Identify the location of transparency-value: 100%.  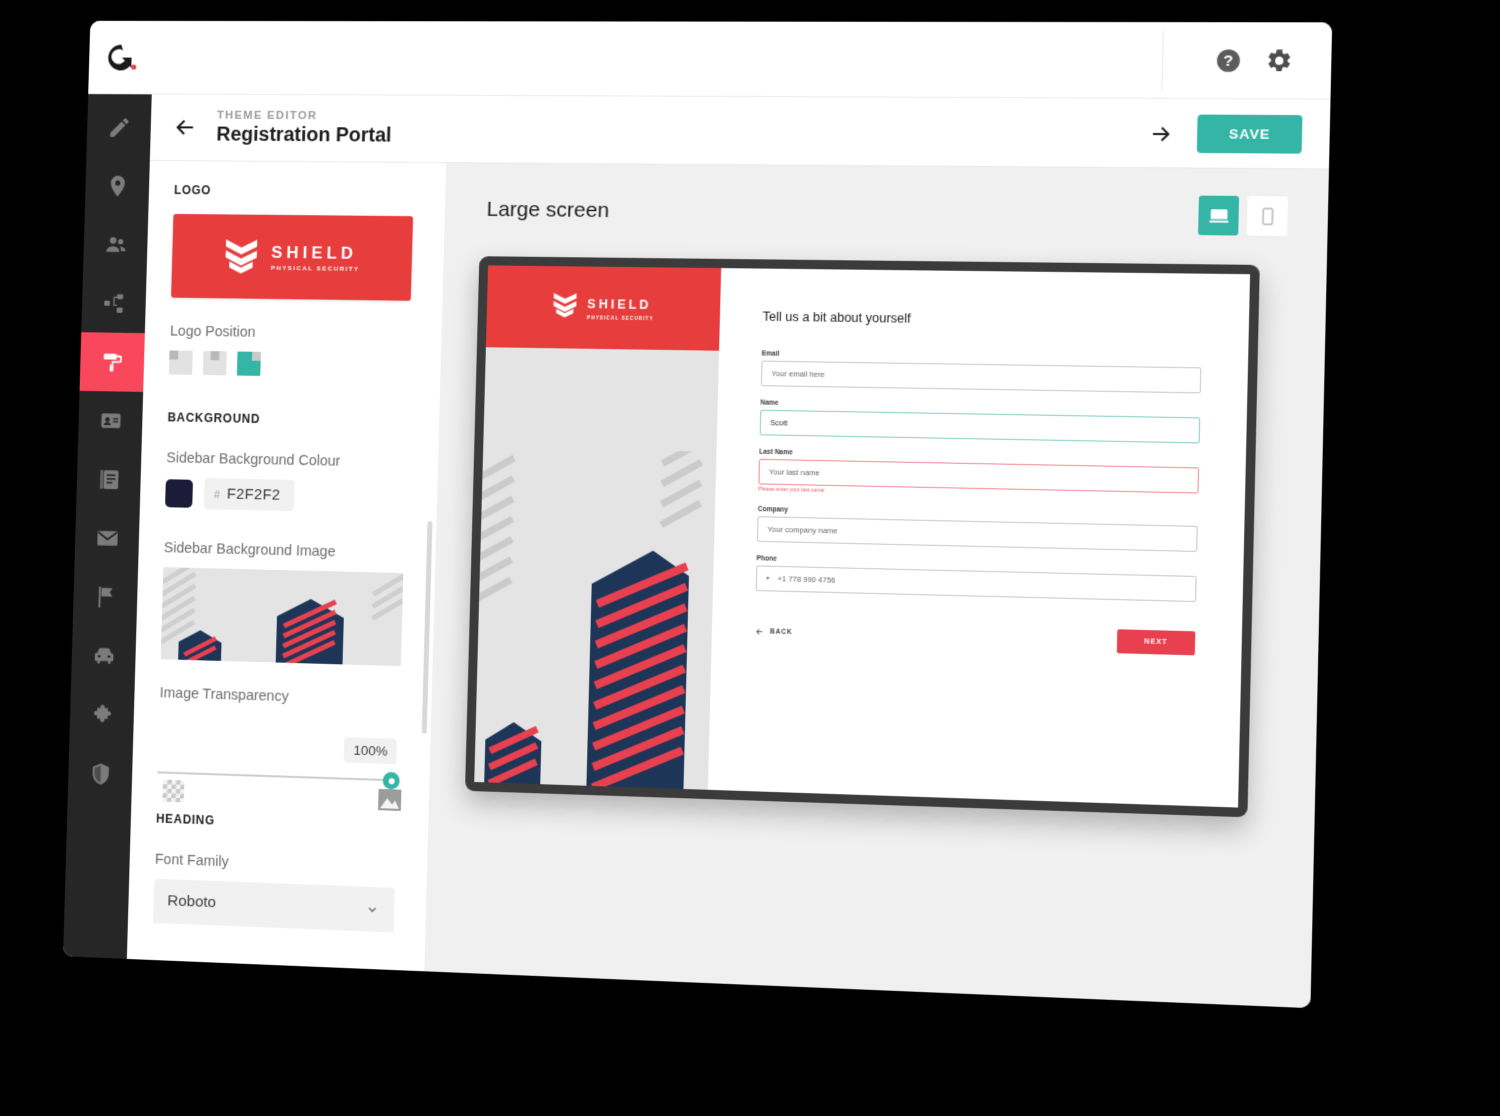
(370, 751).